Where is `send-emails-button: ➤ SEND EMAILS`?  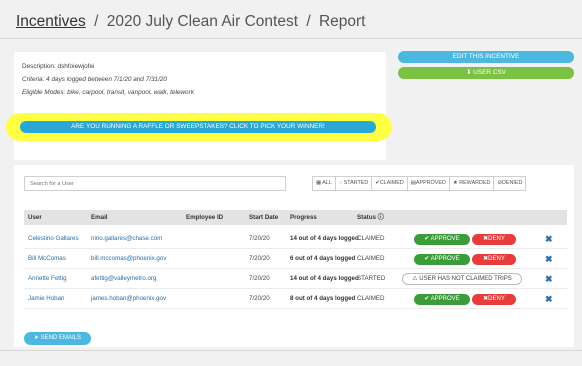 send-emails-button: ➤ SEND EMAILS is located at coordinates (57, 338).